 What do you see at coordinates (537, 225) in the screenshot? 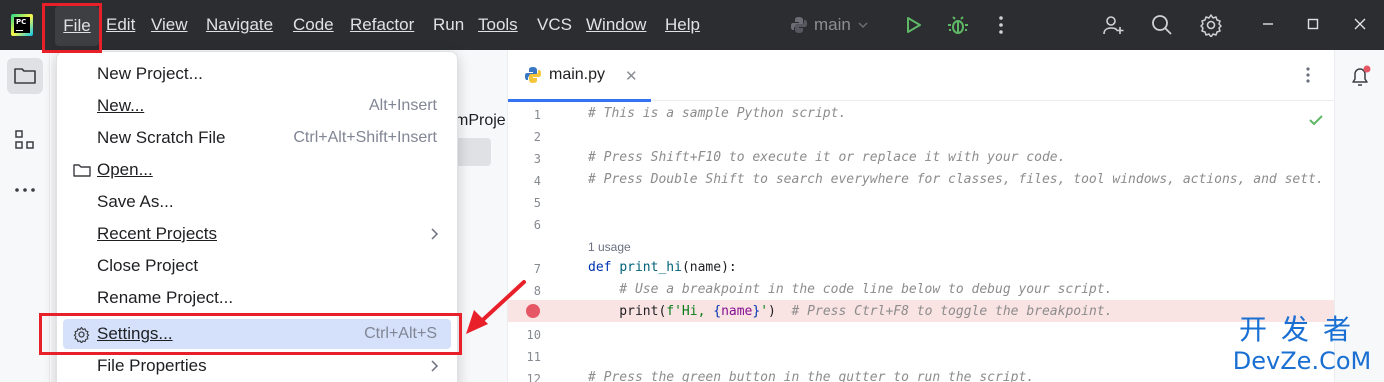
I see `line-number: 6` at bounding box center [537, 225].